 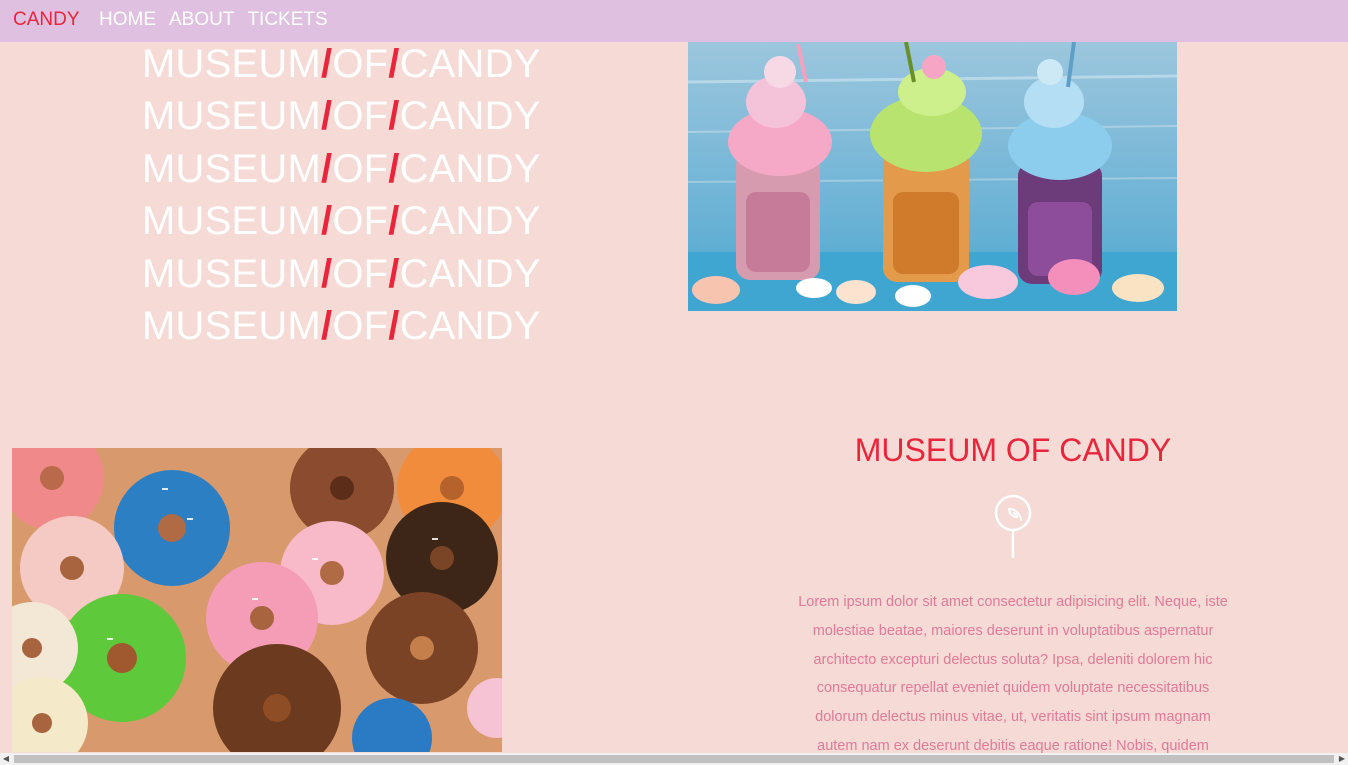 I want to click on donuts-photo, so click(x=257, y=600).